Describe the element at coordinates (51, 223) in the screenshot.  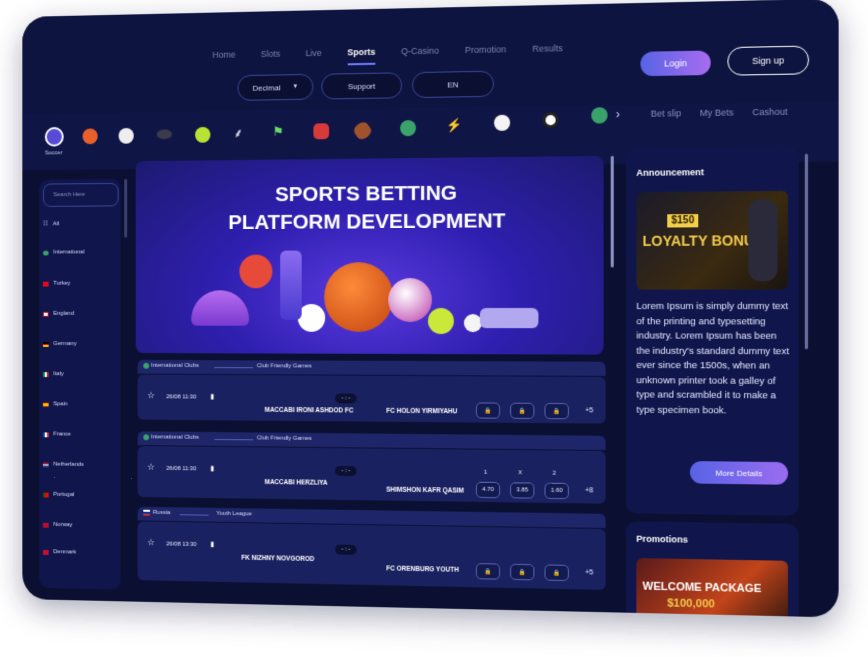
I see `sidebar-item-all: ☷ All` at that location.